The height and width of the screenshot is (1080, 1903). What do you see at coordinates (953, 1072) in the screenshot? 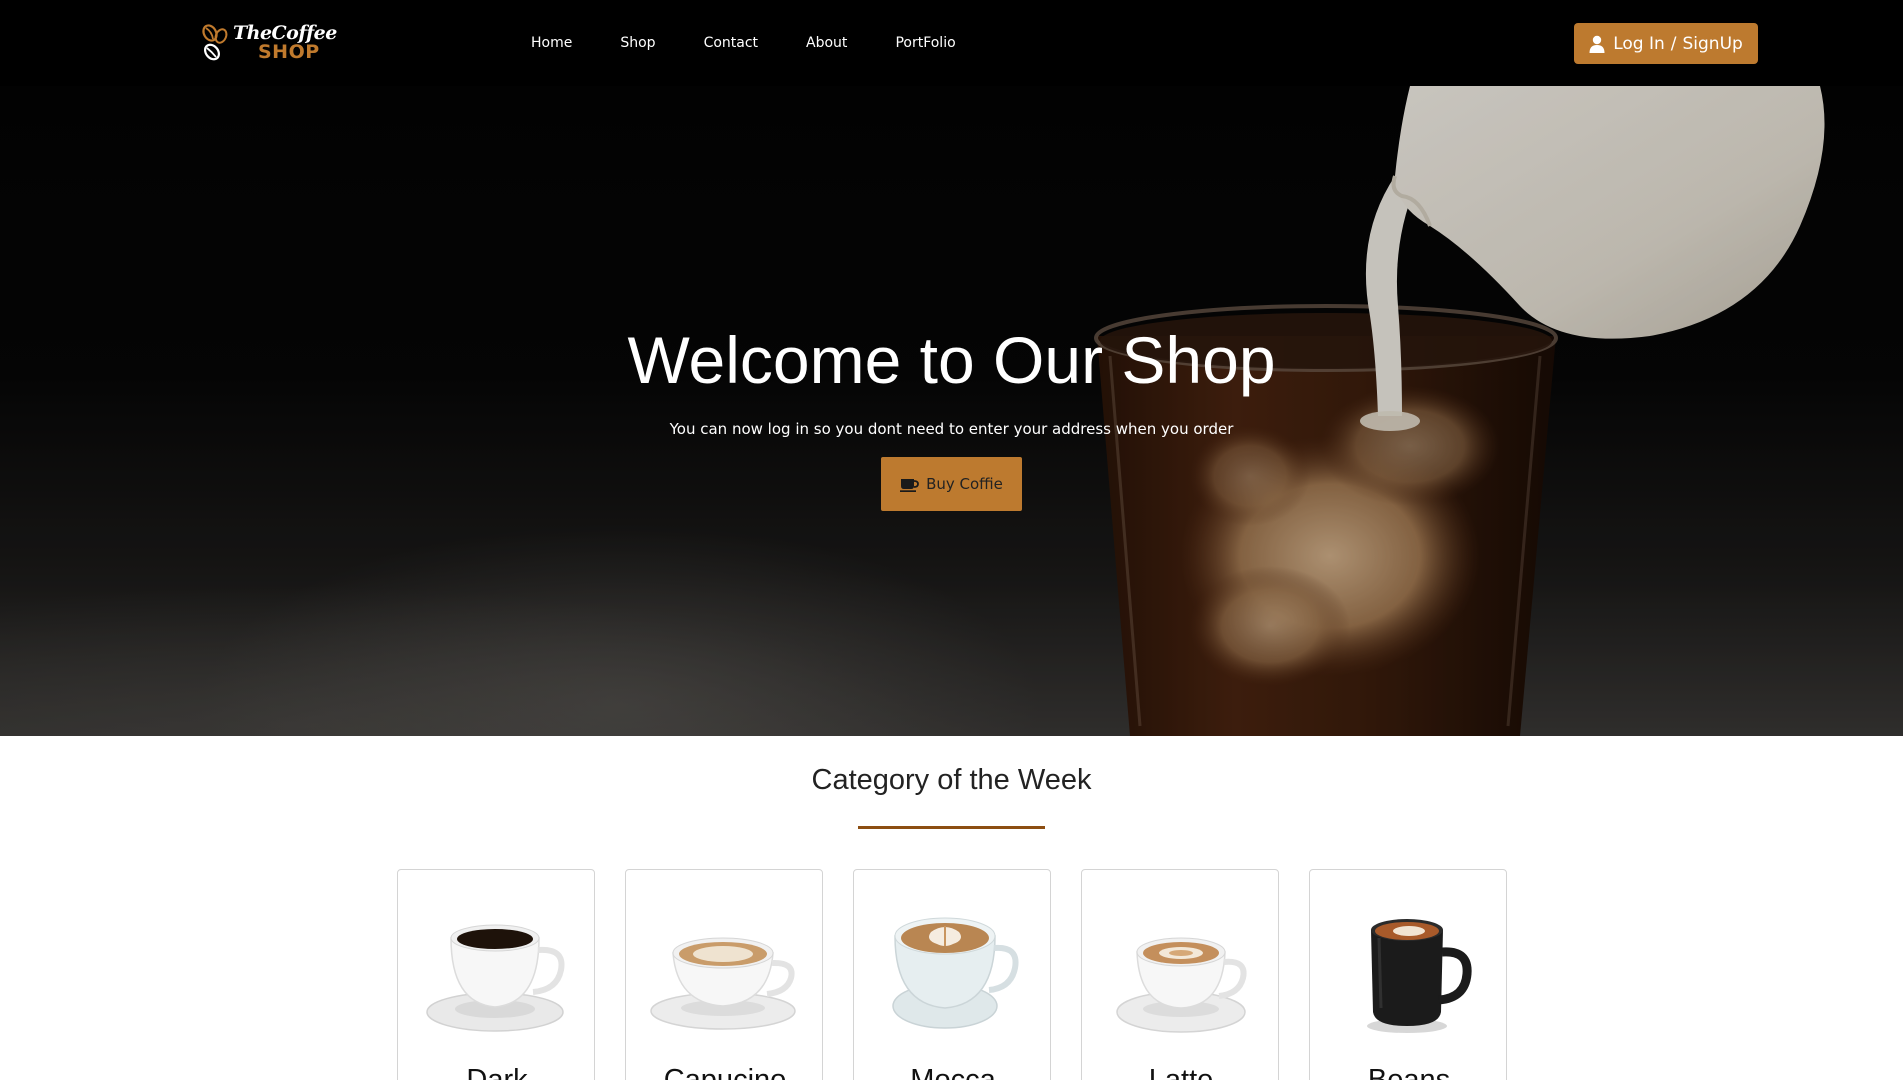
I see `category-label: Mocca` at bounding box center [953, 1072].